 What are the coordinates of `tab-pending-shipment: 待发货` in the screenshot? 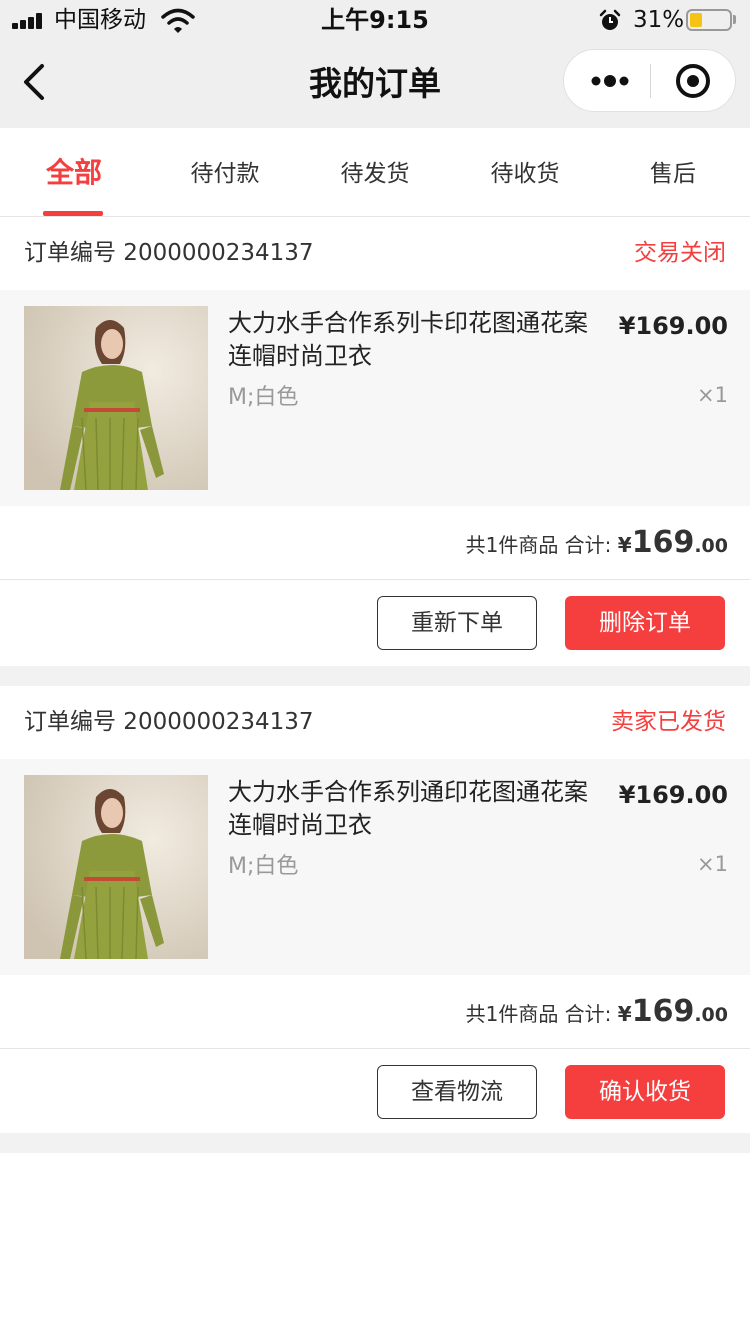 It's located at (375, 172).